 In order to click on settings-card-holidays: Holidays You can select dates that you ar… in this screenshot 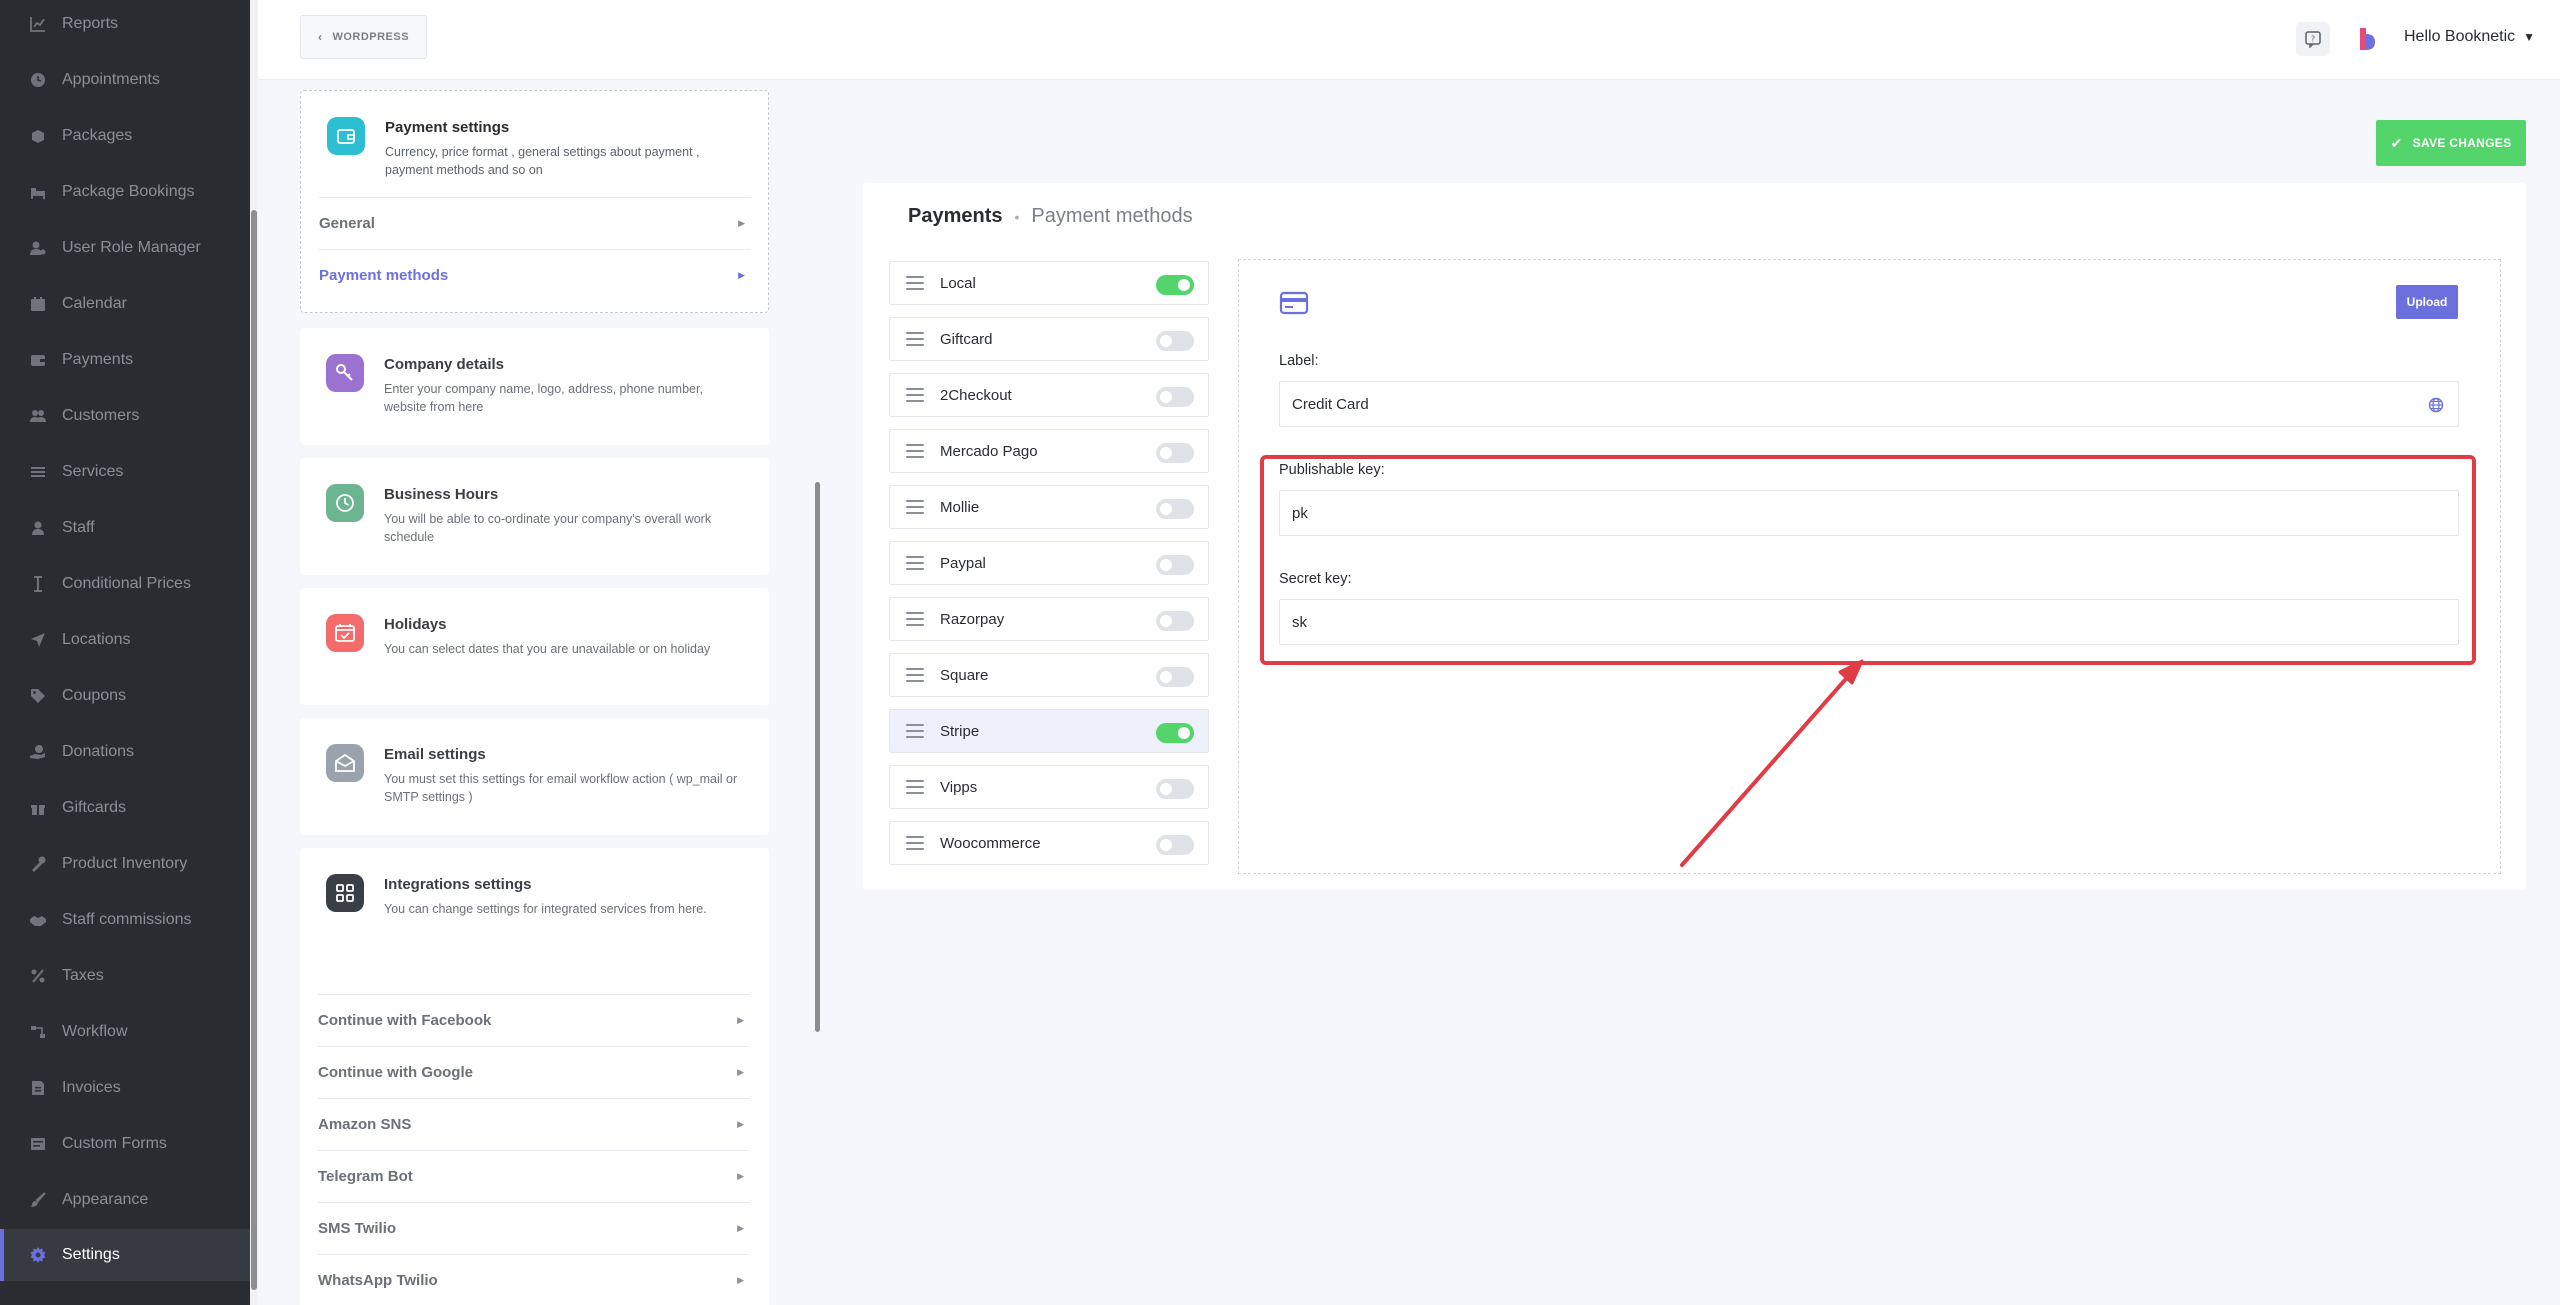, I will do `click(534, 646)`.